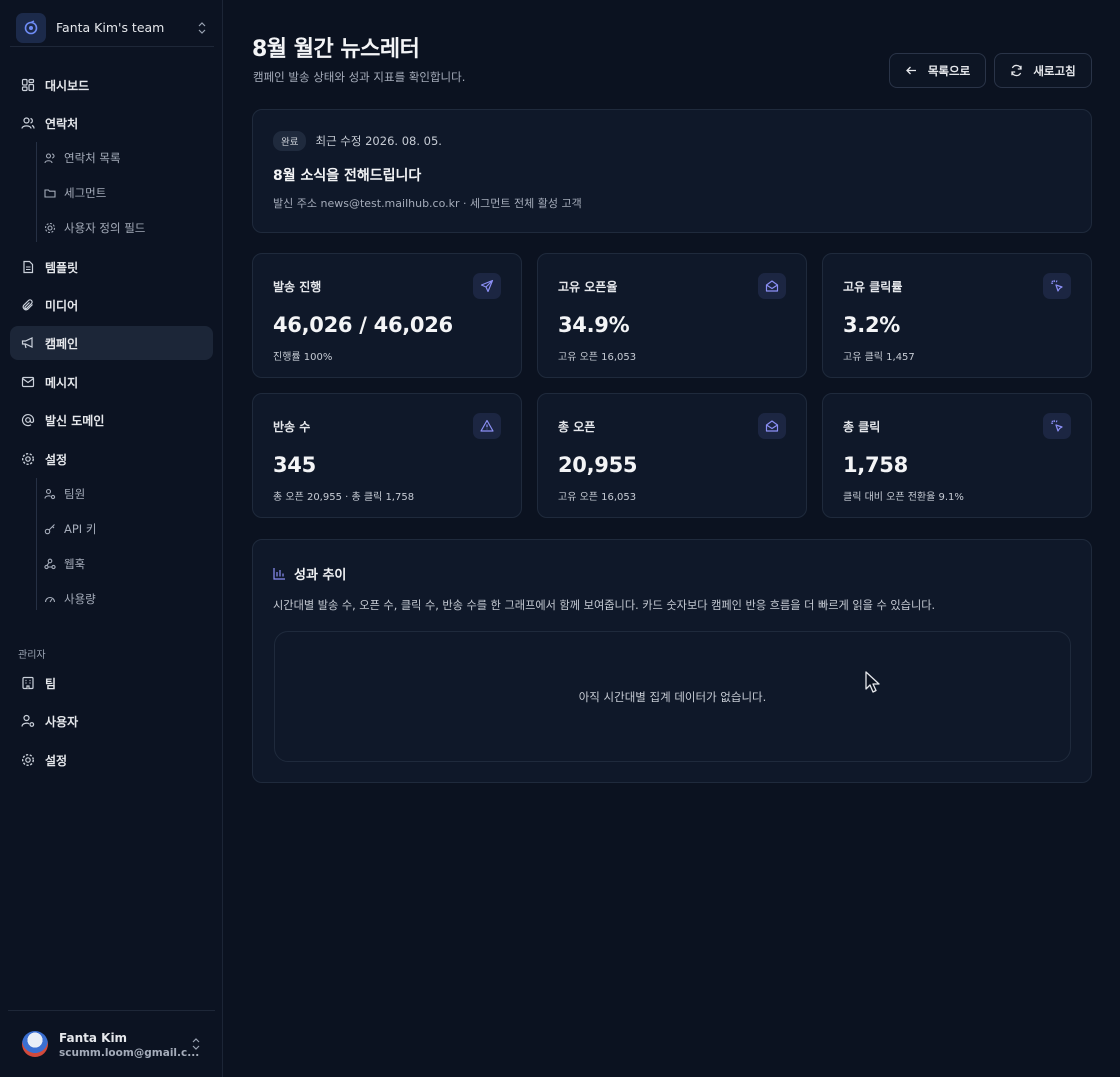 This screenshot has height=1077, width=1120. I want to click on nav-domains-label: 발신 도메인, so click(75, 420).